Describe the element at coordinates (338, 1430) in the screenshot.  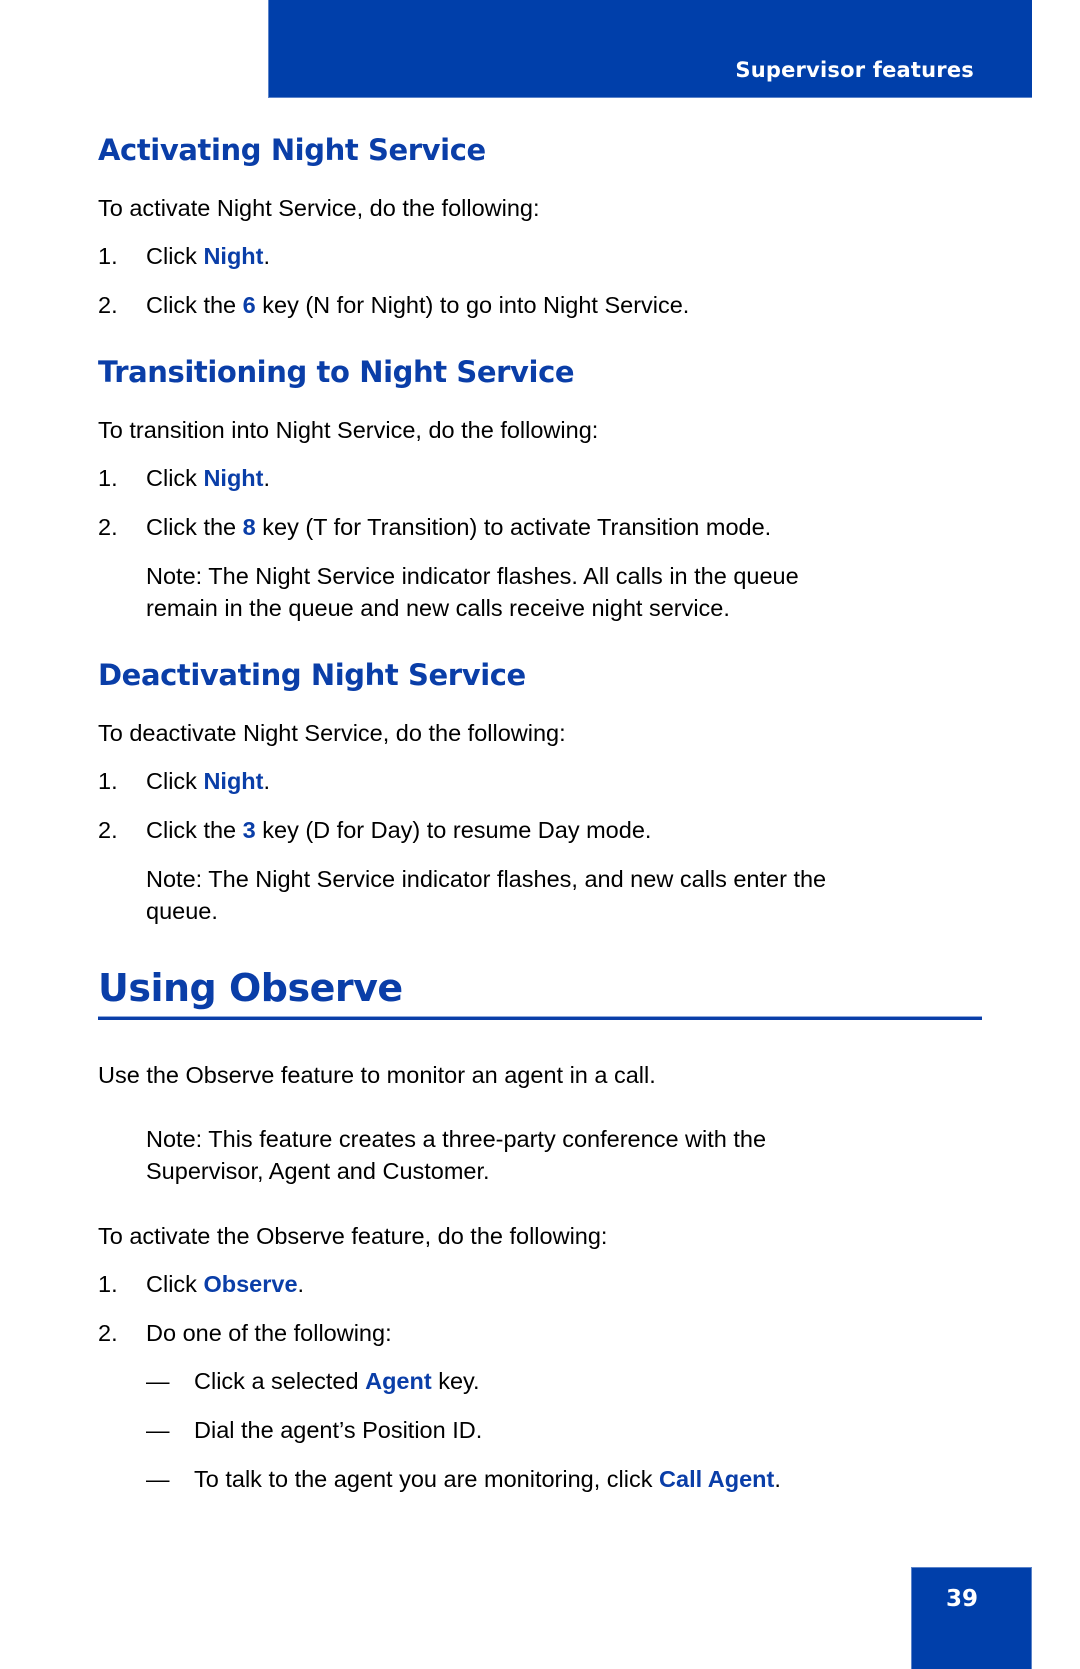
I see `option-text: Dial the agent’s Position ID.` at that location.